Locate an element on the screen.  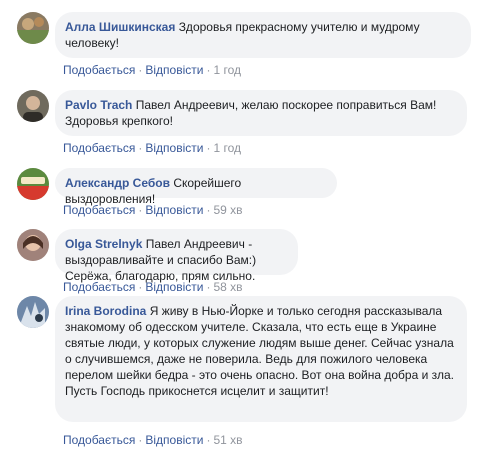
comment-time: 58 хв is located at coordinates (227, 287).